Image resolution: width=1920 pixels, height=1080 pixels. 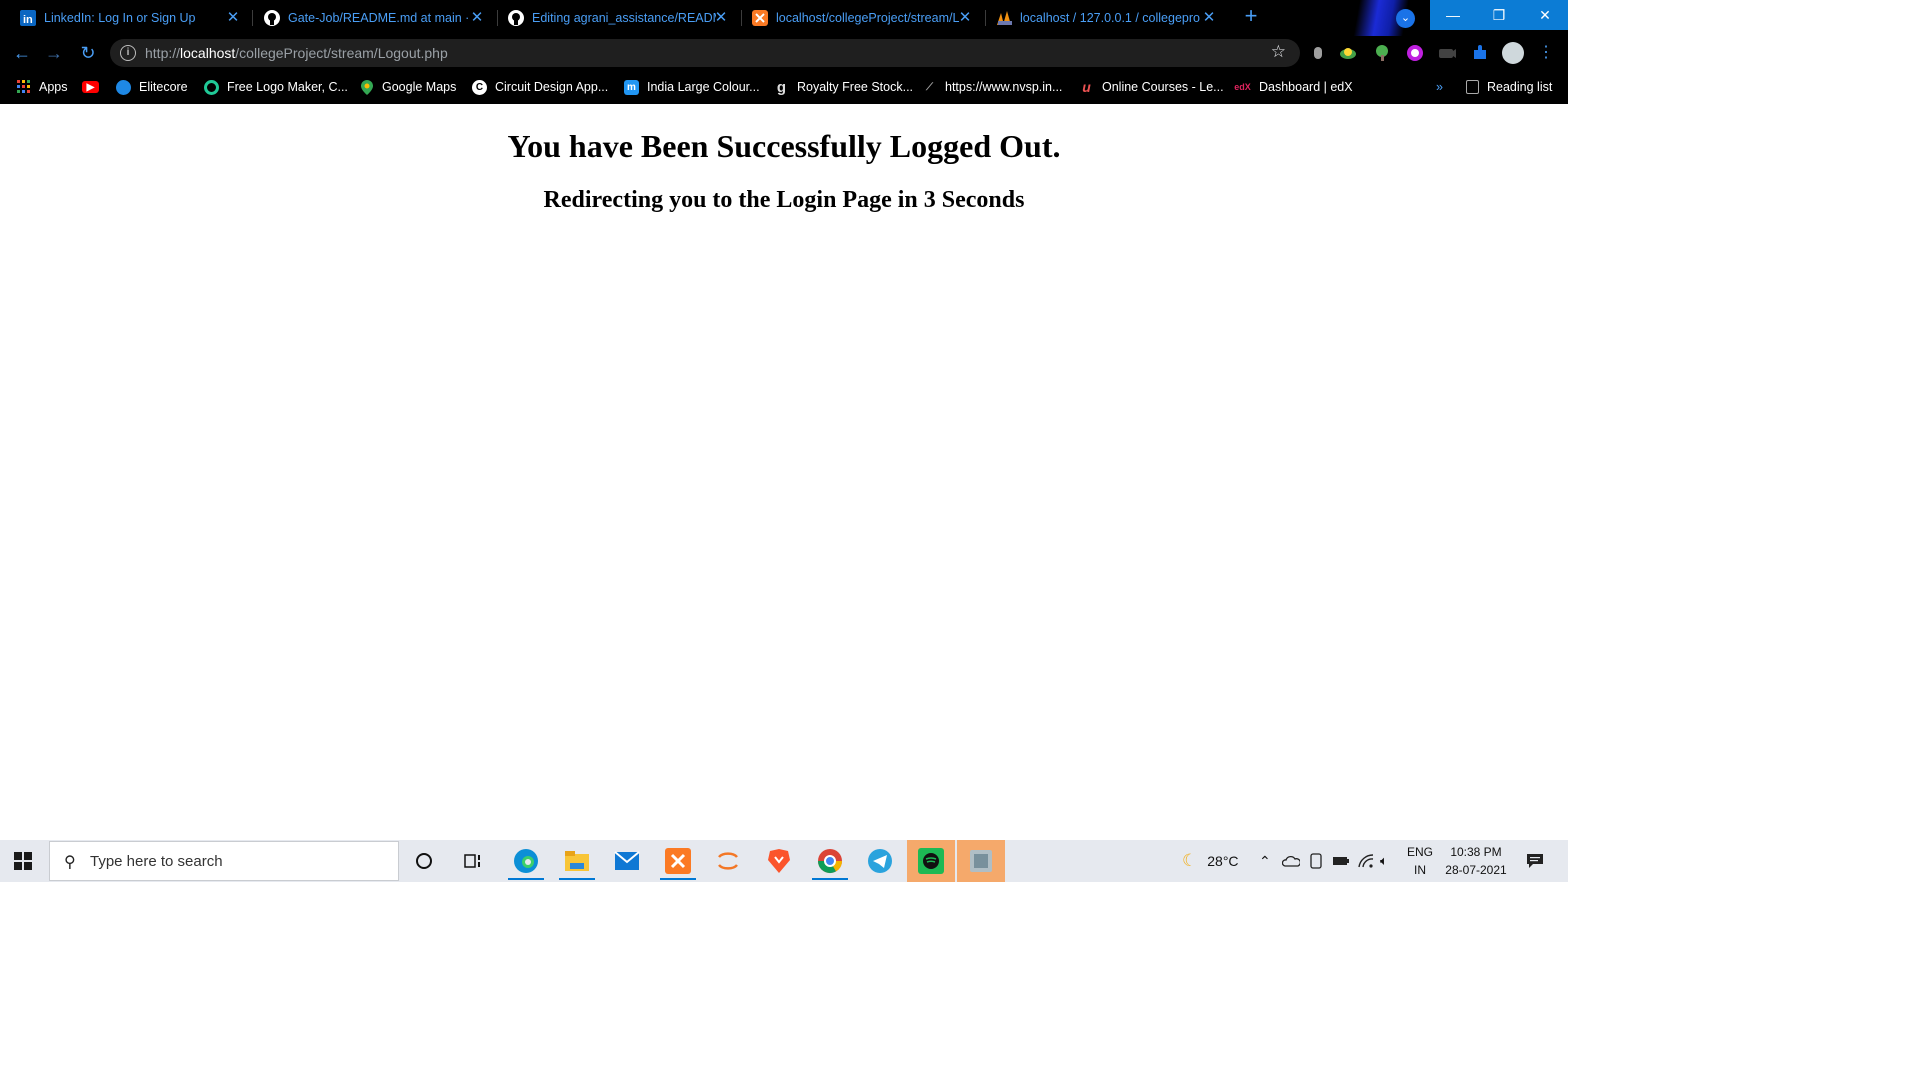 What do you see at coordinates (781, 87) in the screenshot?
I see `g-icon: g` at bounding box center [781, 87].